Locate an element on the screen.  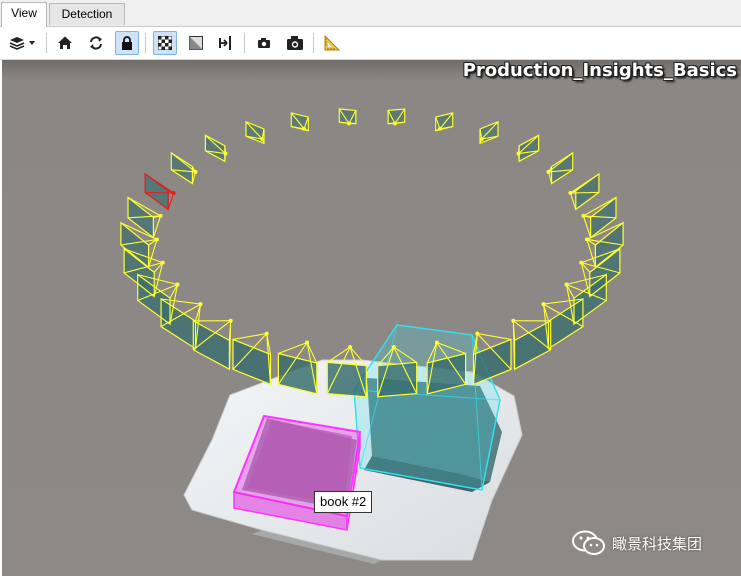
checkerboard-icon is located at coordinates (165, 43).